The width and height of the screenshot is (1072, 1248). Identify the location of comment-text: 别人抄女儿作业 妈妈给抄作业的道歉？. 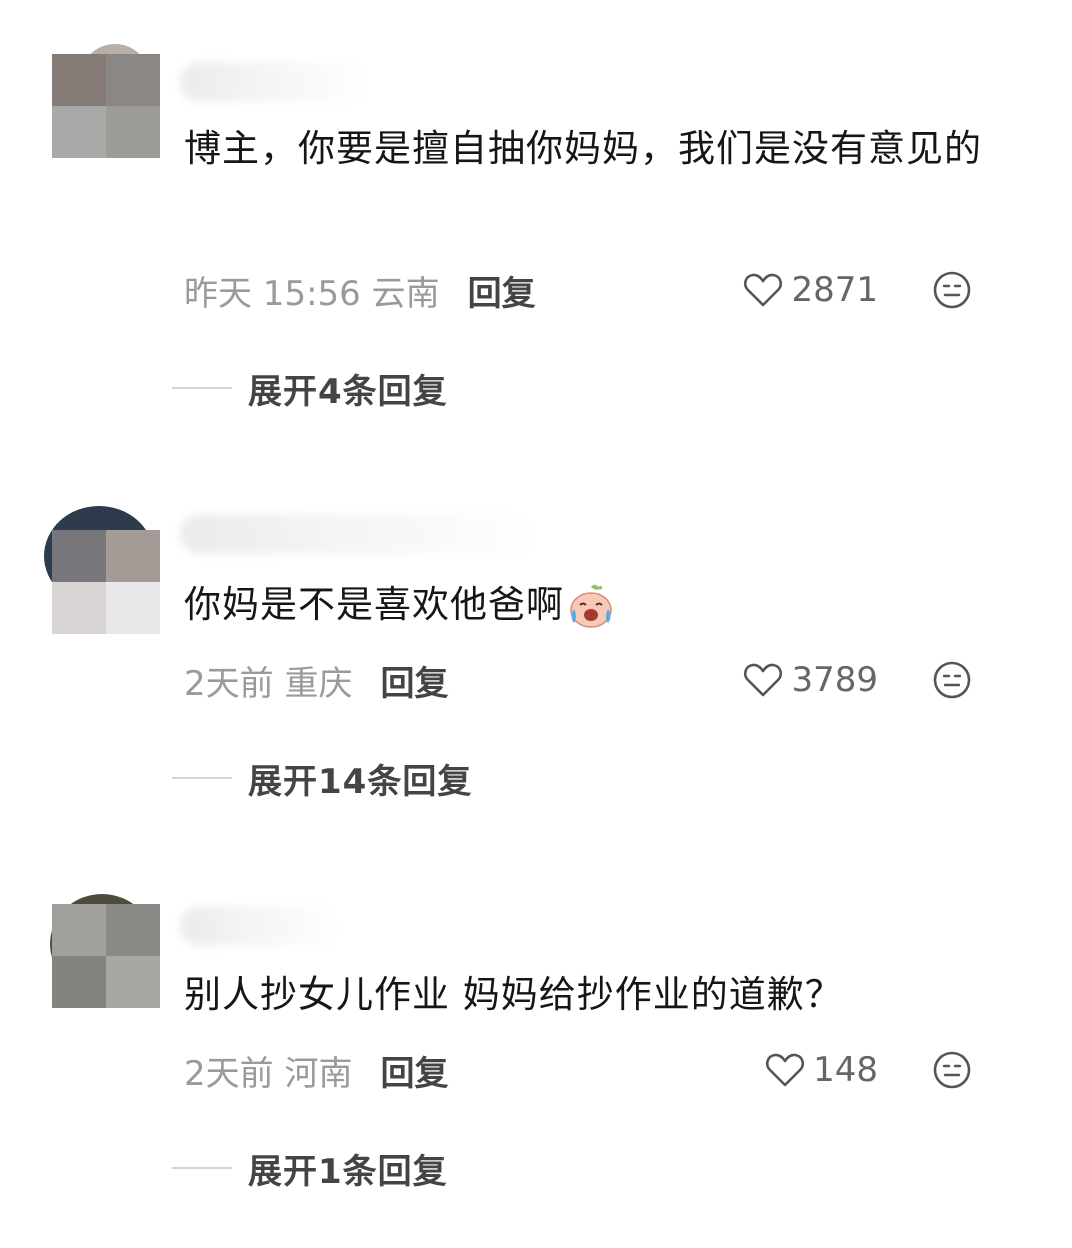
(513, 994).